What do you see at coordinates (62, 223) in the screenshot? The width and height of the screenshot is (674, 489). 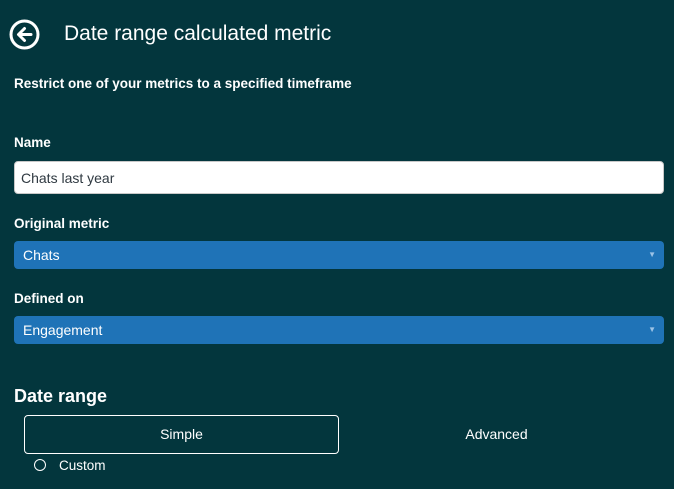 I see `original-metric-label: Original metric` at bounding box center [62, 223].